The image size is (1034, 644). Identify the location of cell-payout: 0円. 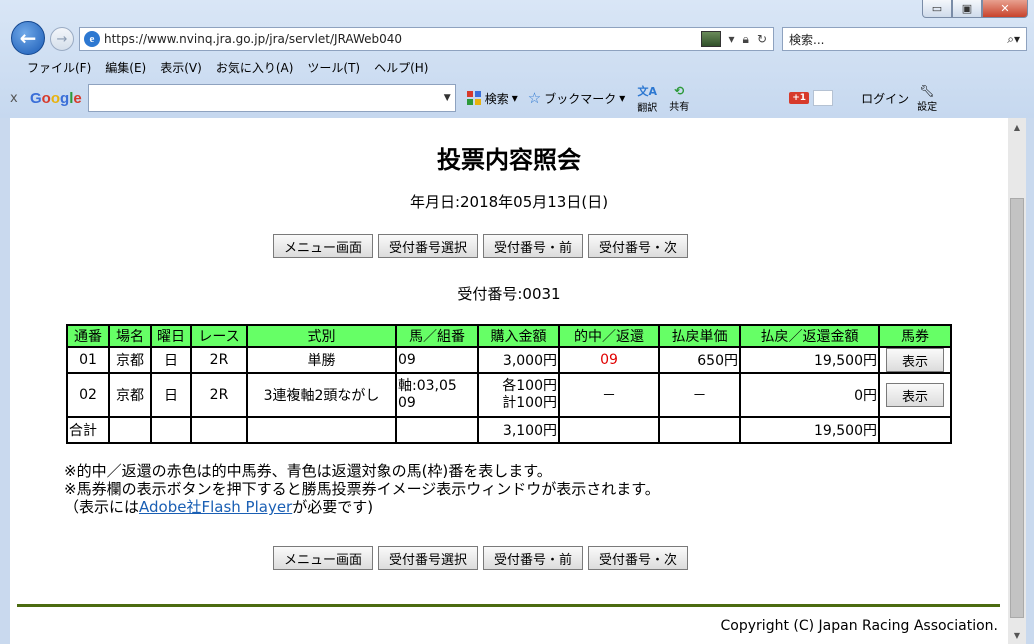
(809, 395).